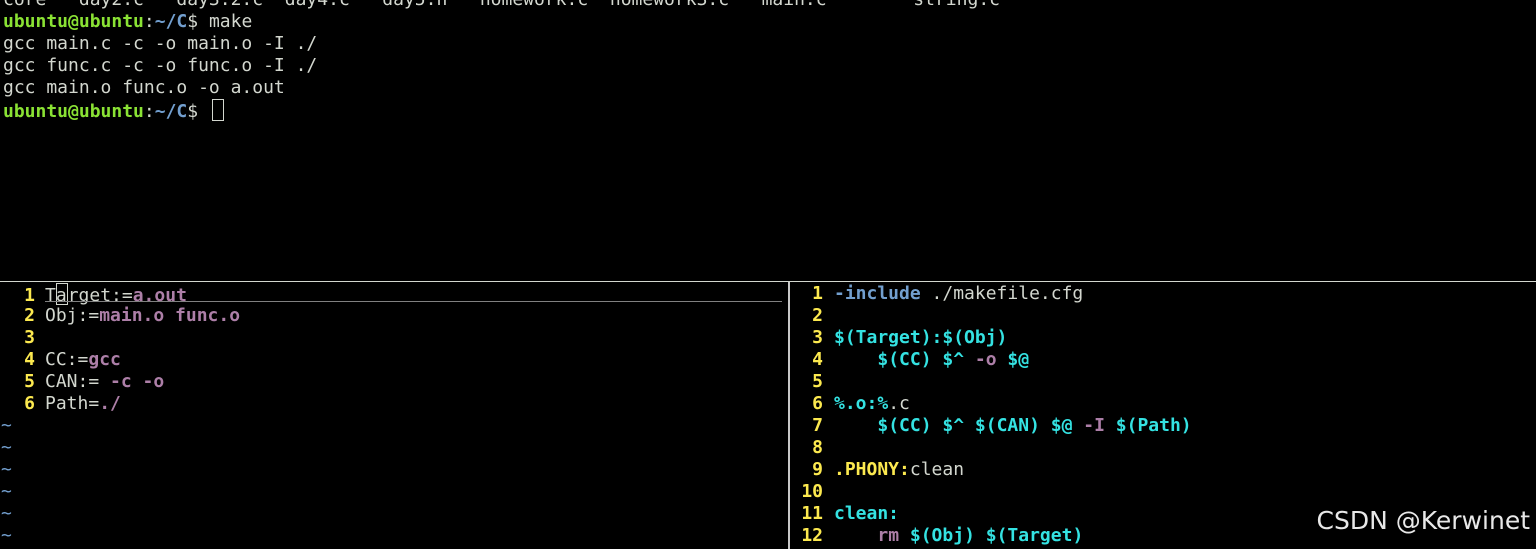 Image resolution: width=1536 pixels, height=549 pixels. I want to click on code-flag: -I, so click(1094, 425).